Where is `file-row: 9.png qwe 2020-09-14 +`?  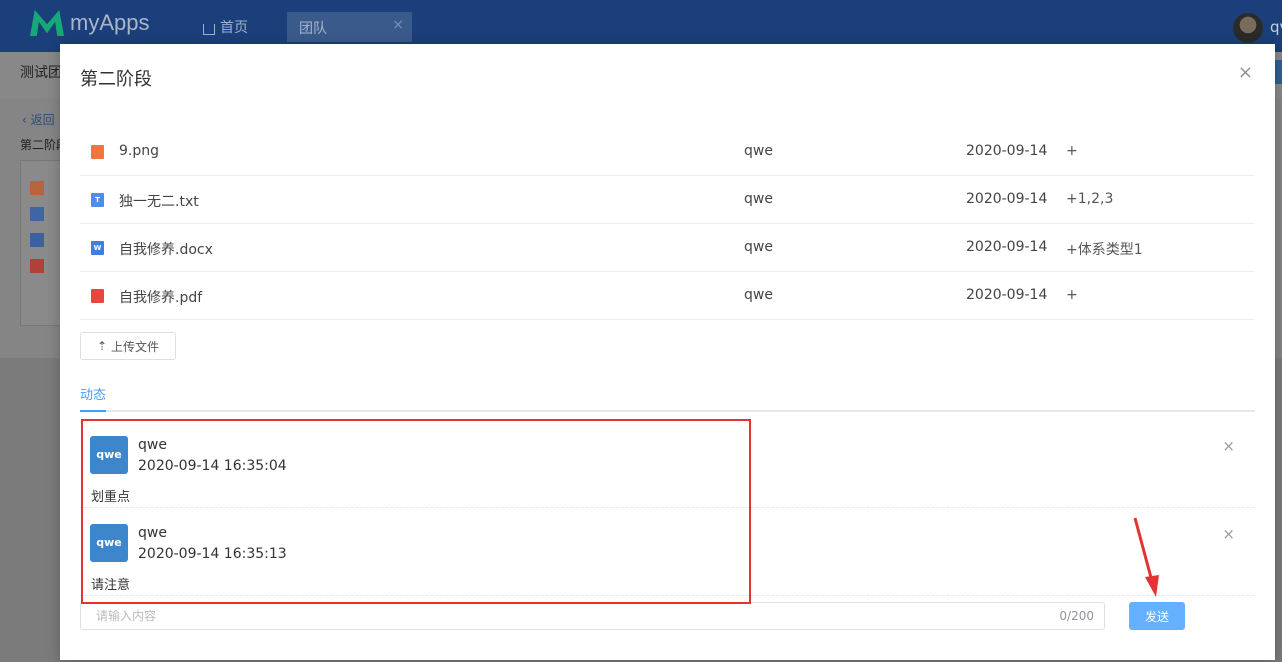 file-row: 9.png qwe 2020-09-14 + is located at coordinates (667, 152).